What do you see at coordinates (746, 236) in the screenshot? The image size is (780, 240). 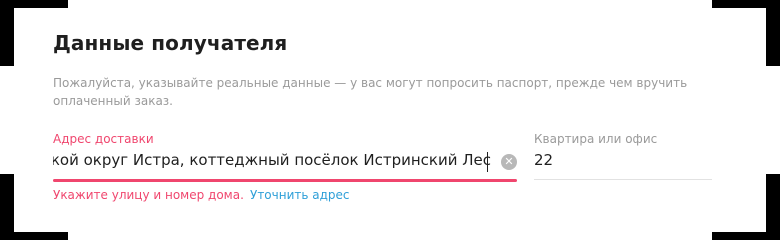 I see `frame-edge-bottom-right` at bounding box center [746, 236].